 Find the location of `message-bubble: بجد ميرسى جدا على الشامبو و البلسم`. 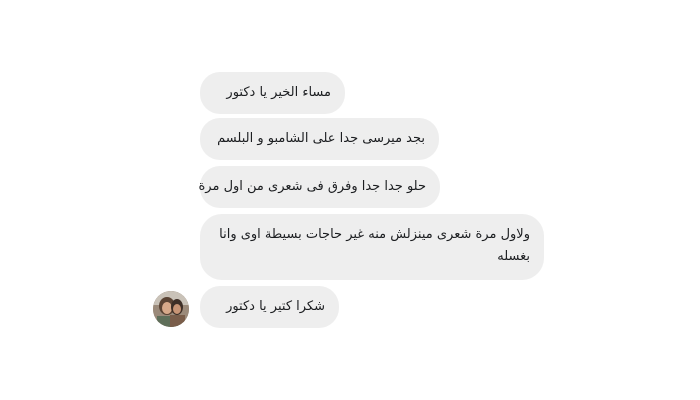

message-bubble: بجد ميرسى جدا على الشامبو و البلسم is located at coordinates (319, 139).